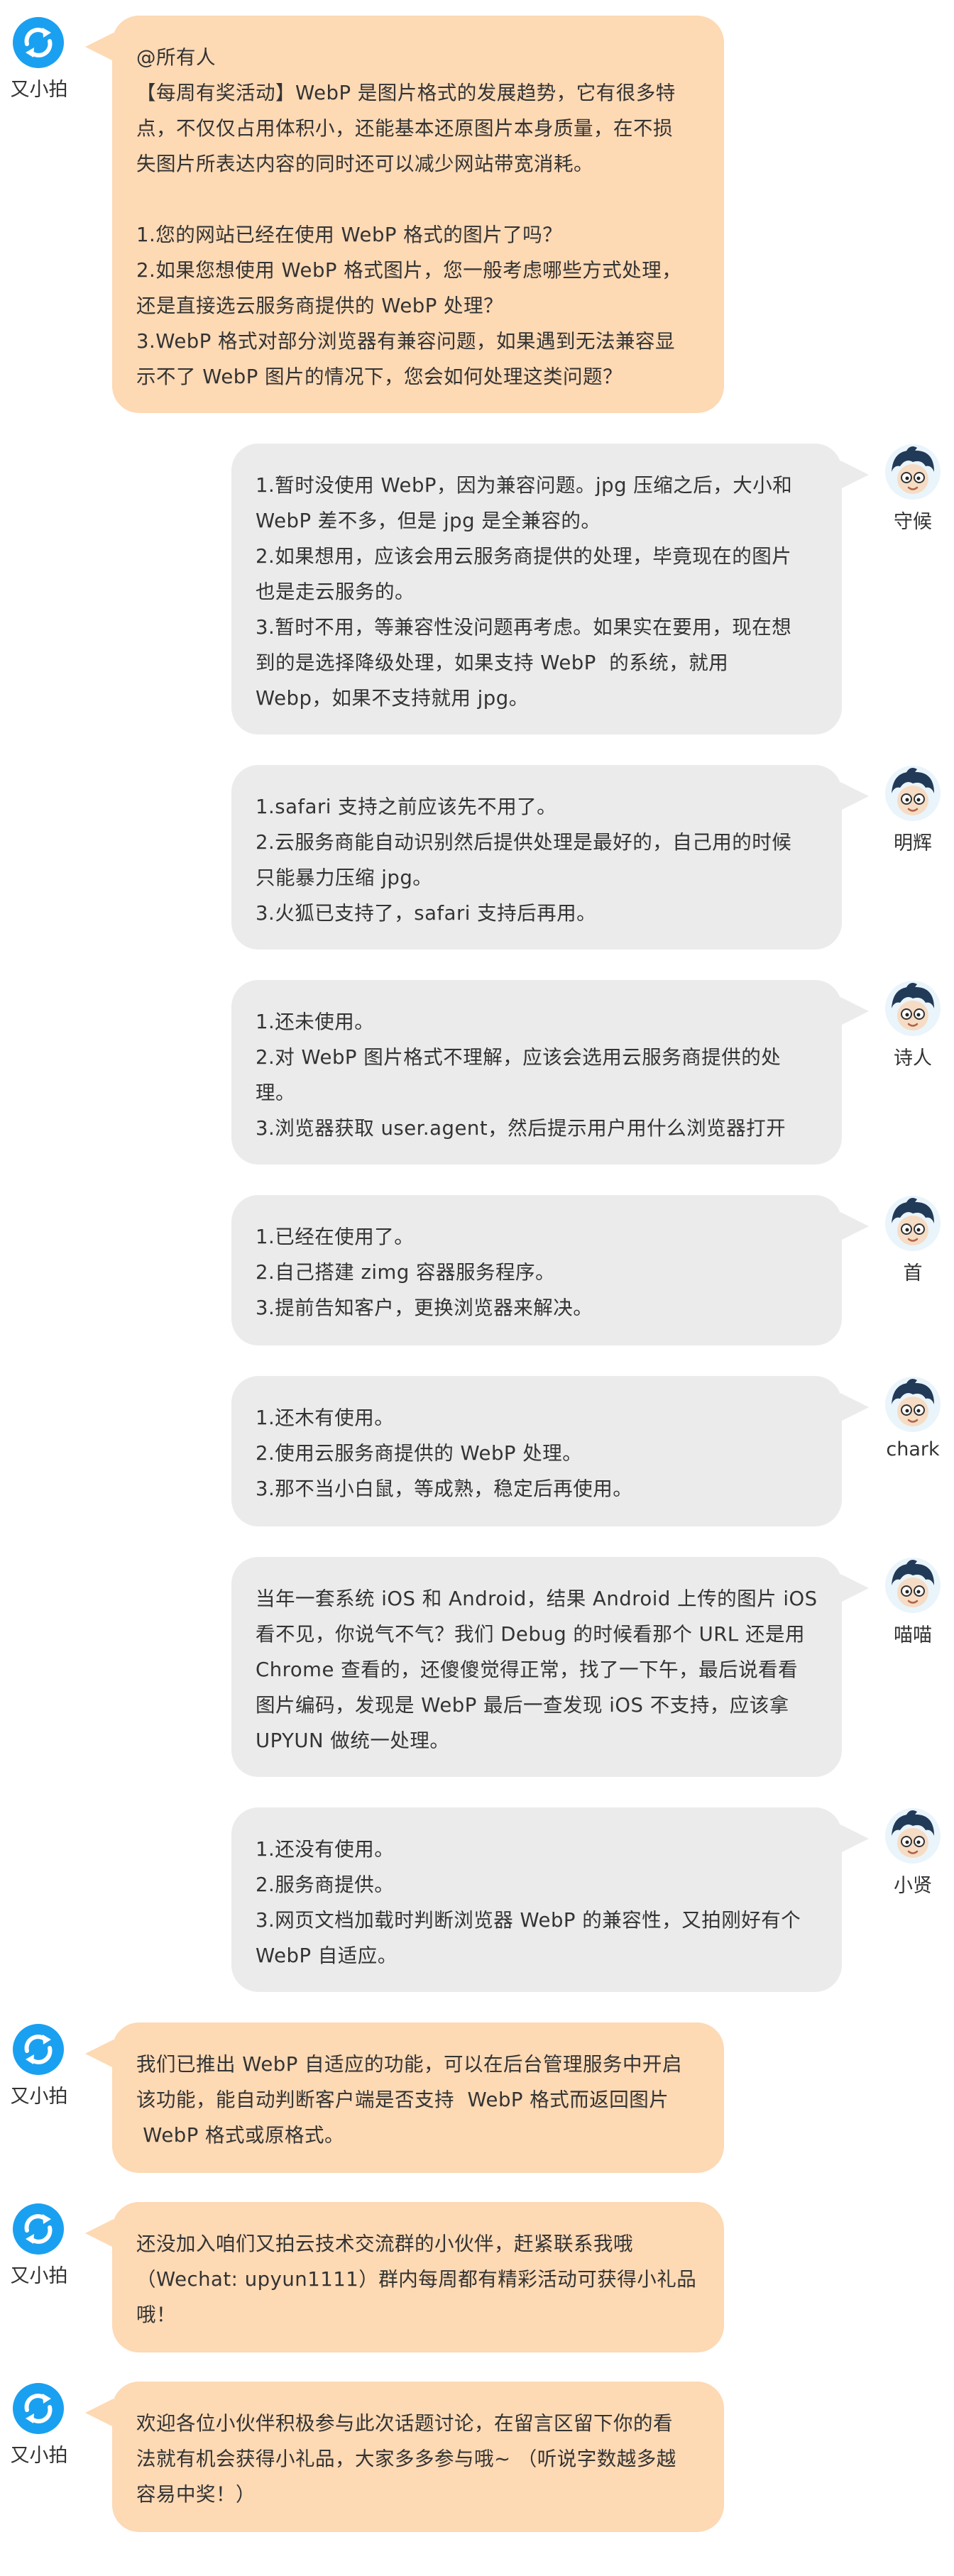 The image size is (954, 2576). Describe the element at coordinates (524, 627) in the screenshot. I see `message-line: 3.暂时不用，等兼容性没问题再考虑。如果实在要用，现在想` at that location.